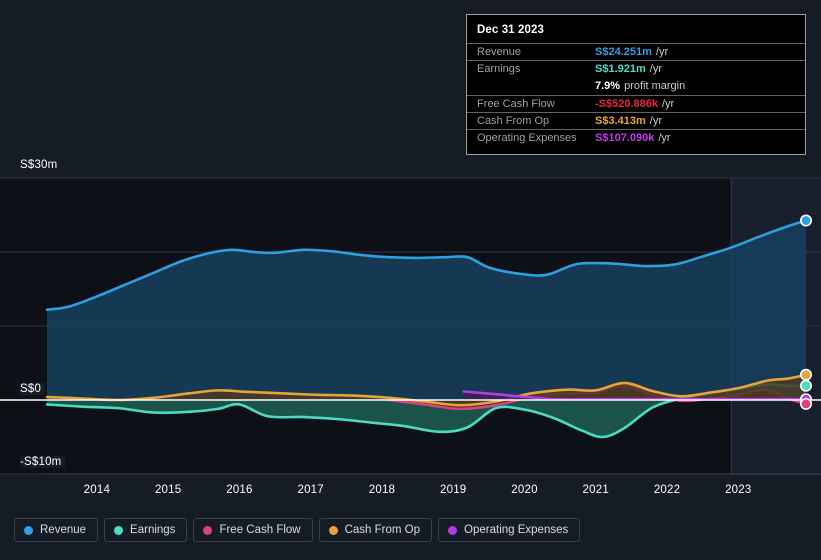  I want to click on x-axis-tick-2023: 2023, so click(738, 490).